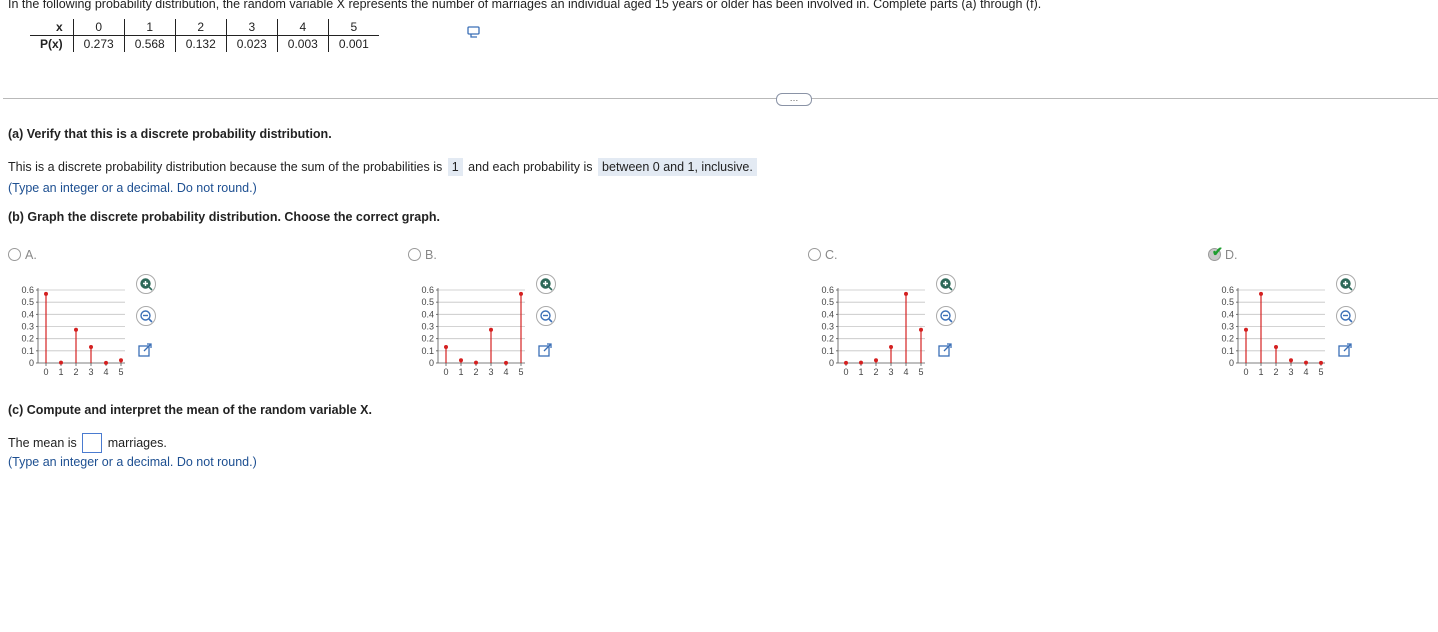 This screenshot has height=632, width=1438. Describe the element at coordinates (31, 255) in the screenshot. I see `option-letter: A.` at that location.